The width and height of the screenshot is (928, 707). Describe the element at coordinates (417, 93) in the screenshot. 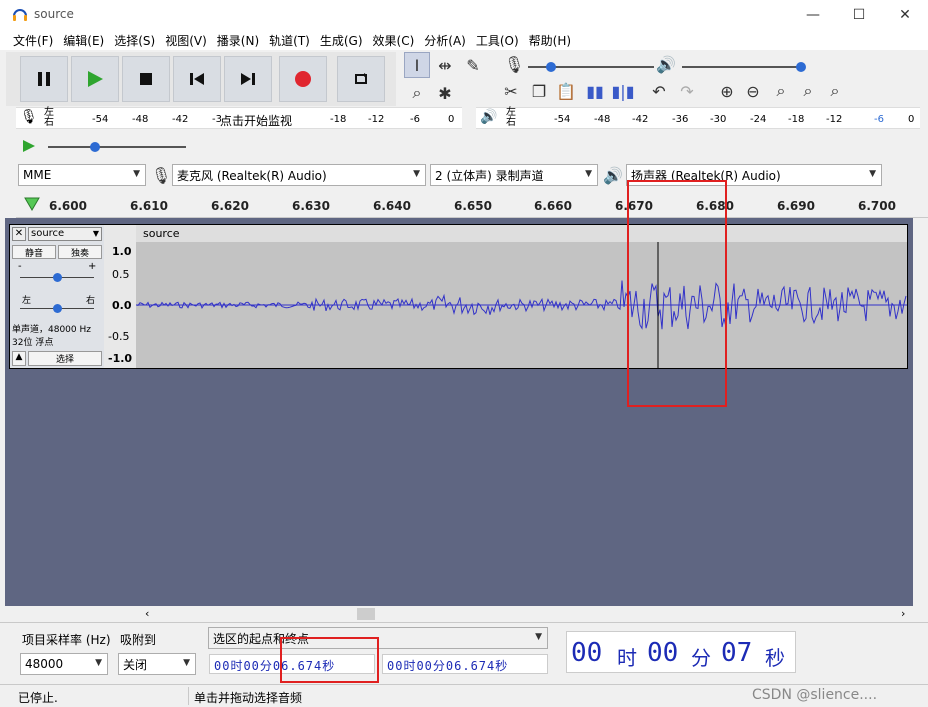

I see `zoom-tool-button: ⌕` at that location.